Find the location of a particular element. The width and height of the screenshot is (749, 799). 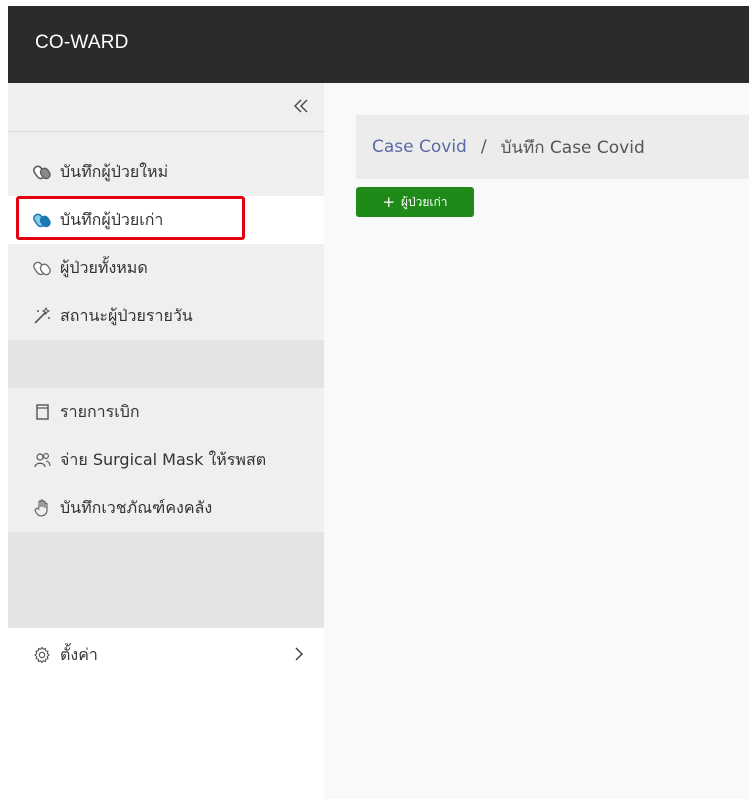

sidebar-item-all-patients: ผู้ป่วยทั้งหมด is located at coordinates (166, 268).